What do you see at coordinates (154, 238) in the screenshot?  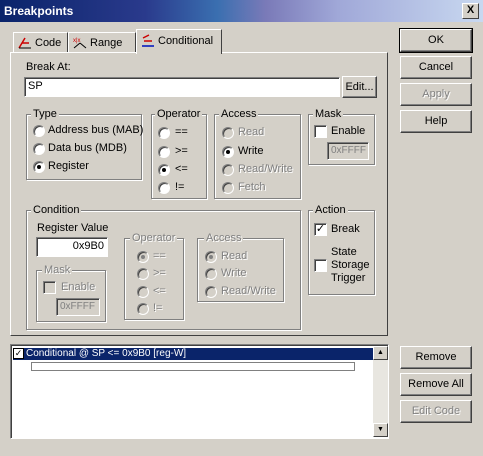 I see `condition-operator-label: Operator` at bounding box center [154, 238].